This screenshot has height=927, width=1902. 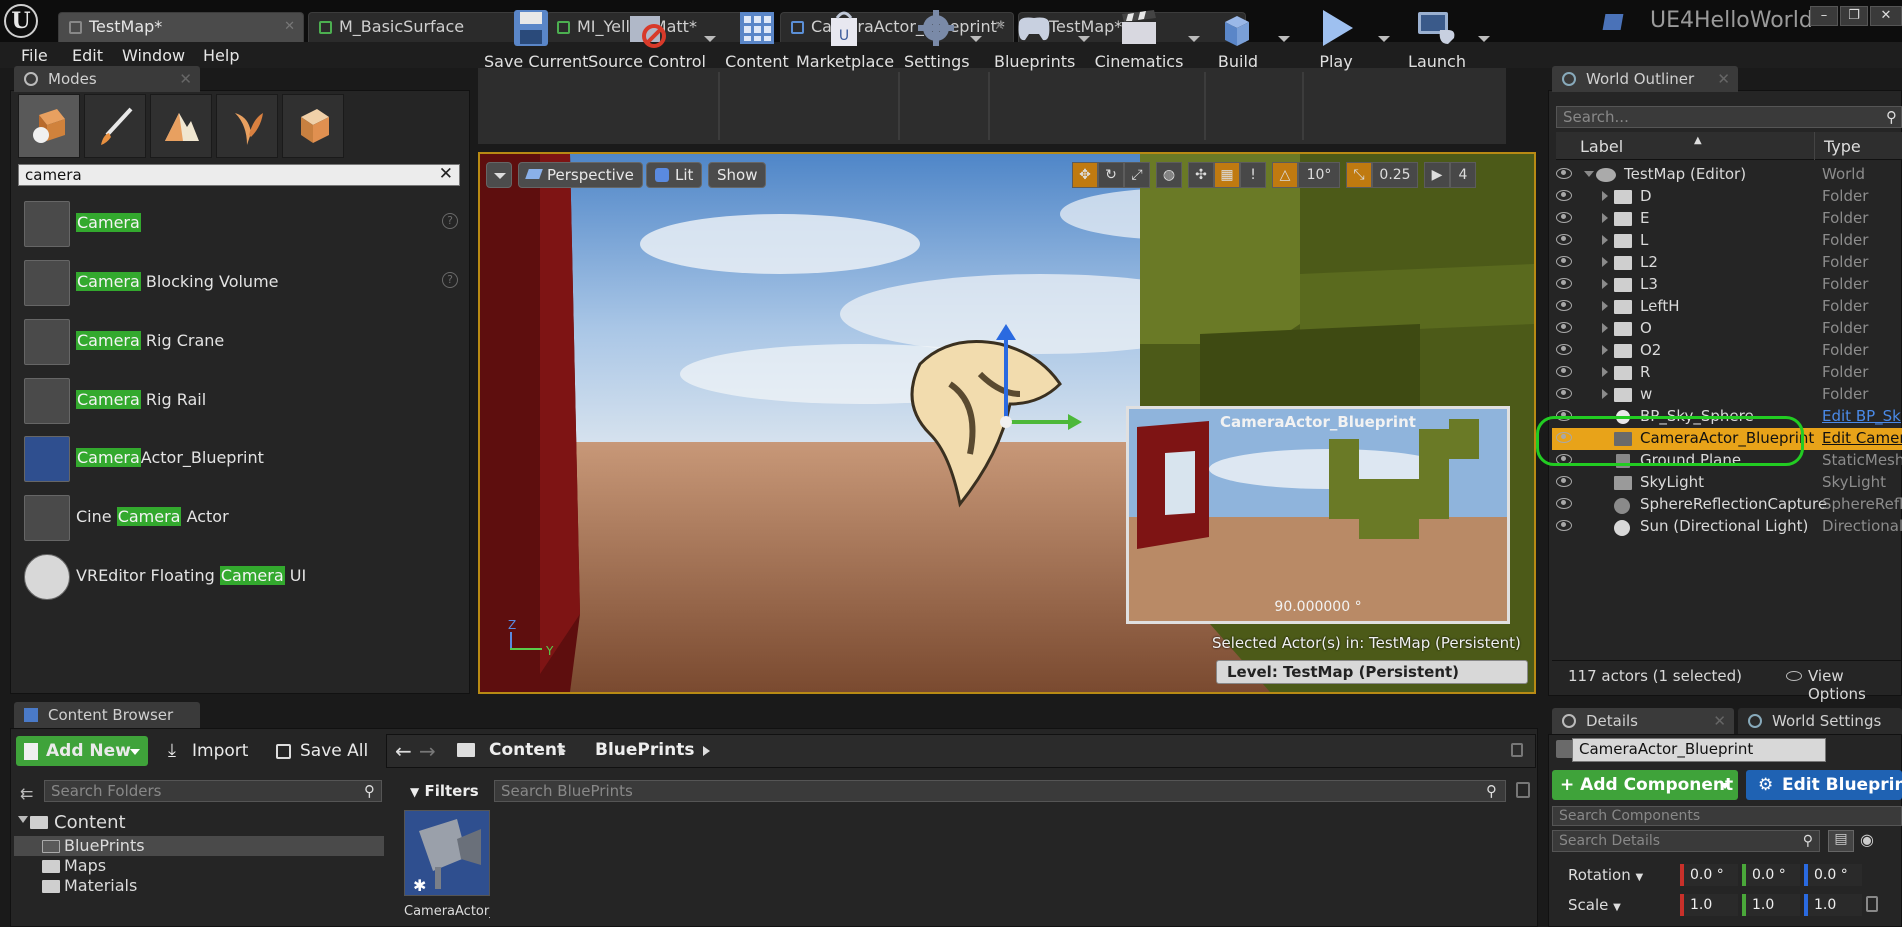 I want to click on place-item-cine-camera-actor: Cine Camera Actor, so click(x=243, y=518).